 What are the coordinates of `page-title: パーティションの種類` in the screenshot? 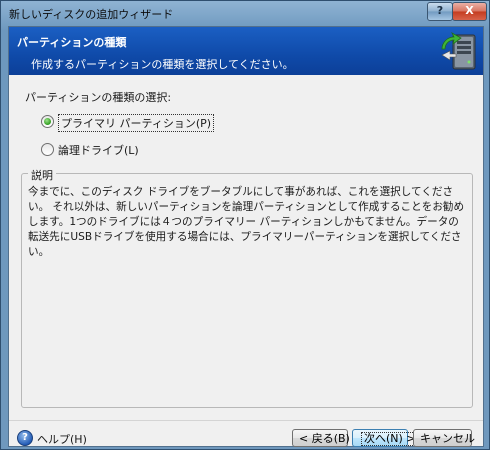 It's located at (72, 42).